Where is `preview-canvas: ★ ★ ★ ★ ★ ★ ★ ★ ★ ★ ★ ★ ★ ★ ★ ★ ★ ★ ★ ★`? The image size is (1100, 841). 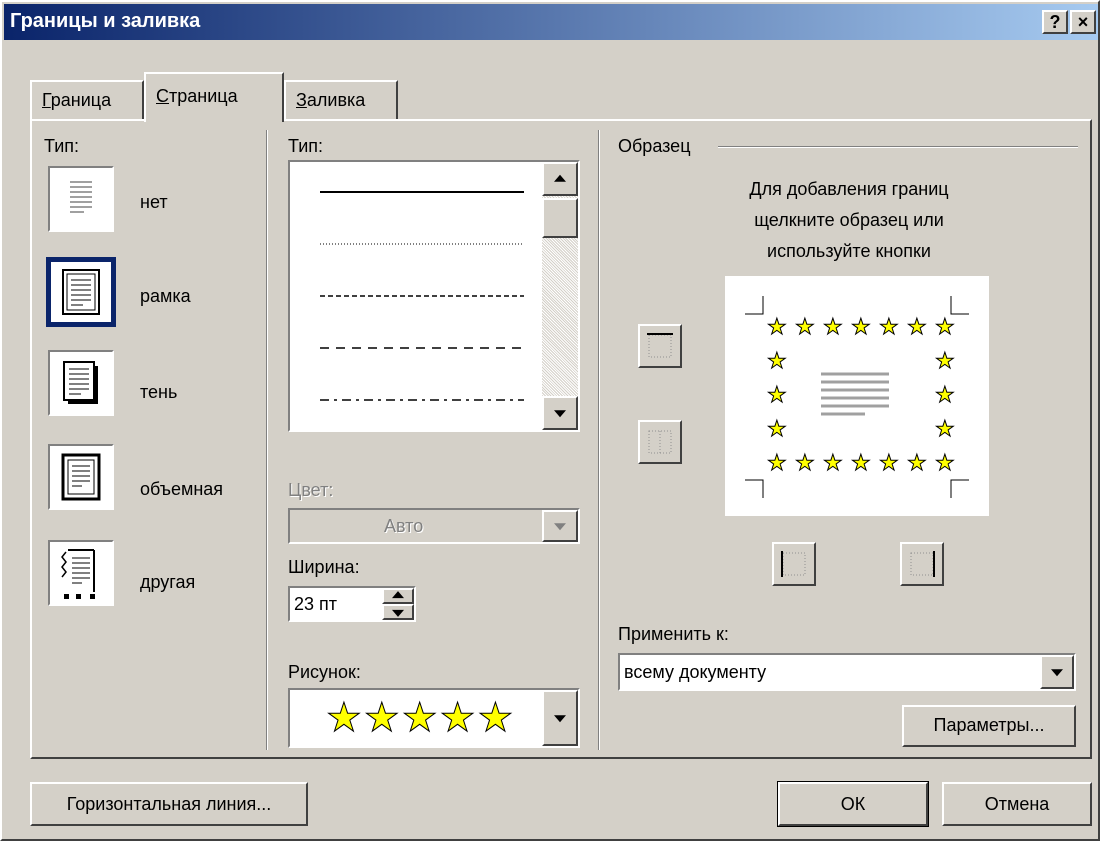 preview-canvas: ★ ★ ★ ★ ★ ★ ★ ★ ★ ★ ★ ★ ★ ★ ★ ★ ★ ★ ★ ★ is located at coordinates (857, 396).